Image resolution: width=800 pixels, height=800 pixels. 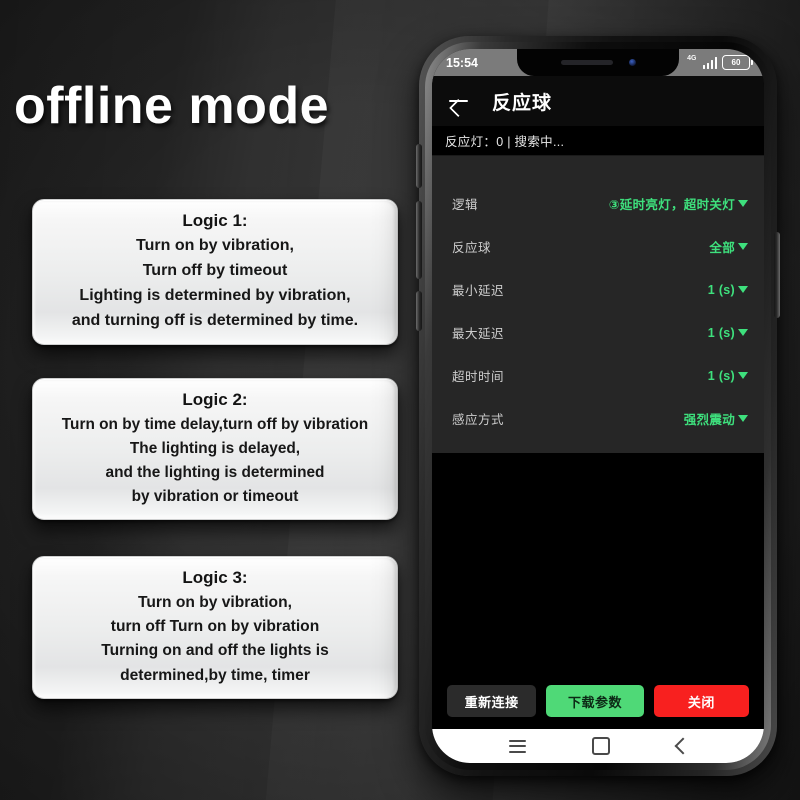 What do you see at coordinates (458, 101) in the screenshot?
I see `back-arrow-icon` at bounding box center [458, 101].